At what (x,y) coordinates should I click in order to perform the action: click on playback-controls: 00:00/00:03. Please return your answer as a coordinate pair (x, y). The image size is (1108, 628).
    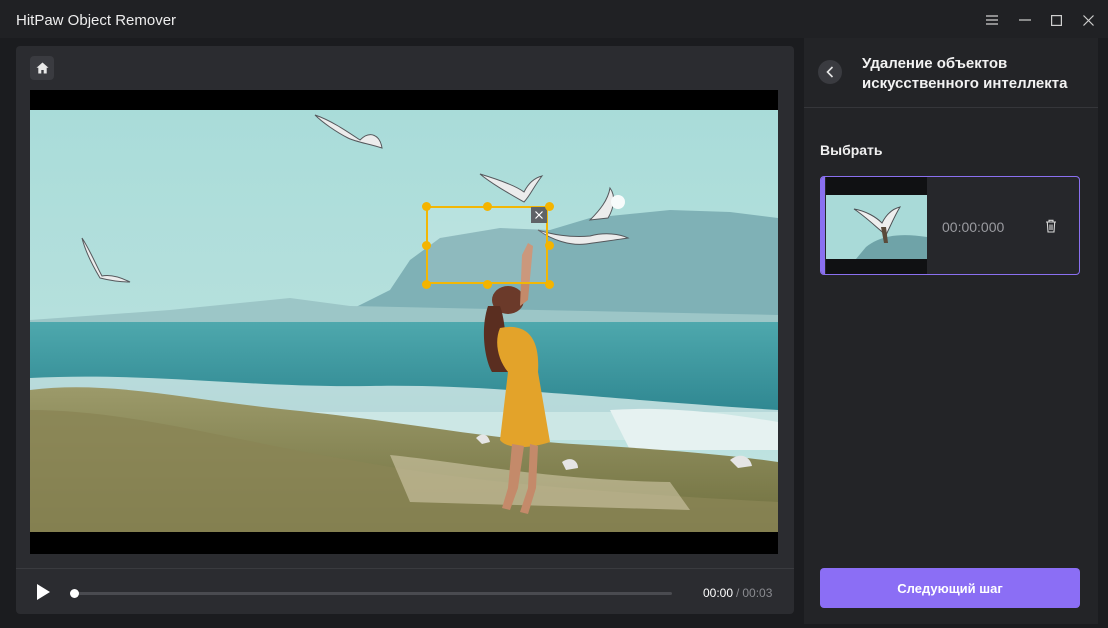
    Looking at the image, I should click on (405, 591).